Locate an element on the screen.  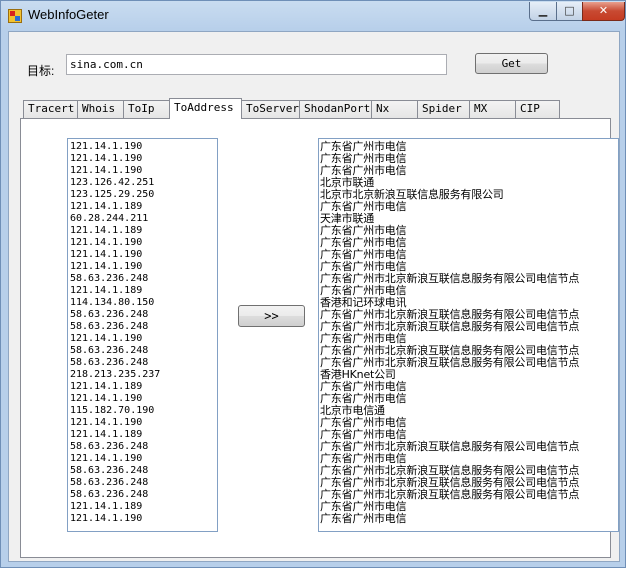
tab-toserver: ToServer is located at coordinates (270, 109).